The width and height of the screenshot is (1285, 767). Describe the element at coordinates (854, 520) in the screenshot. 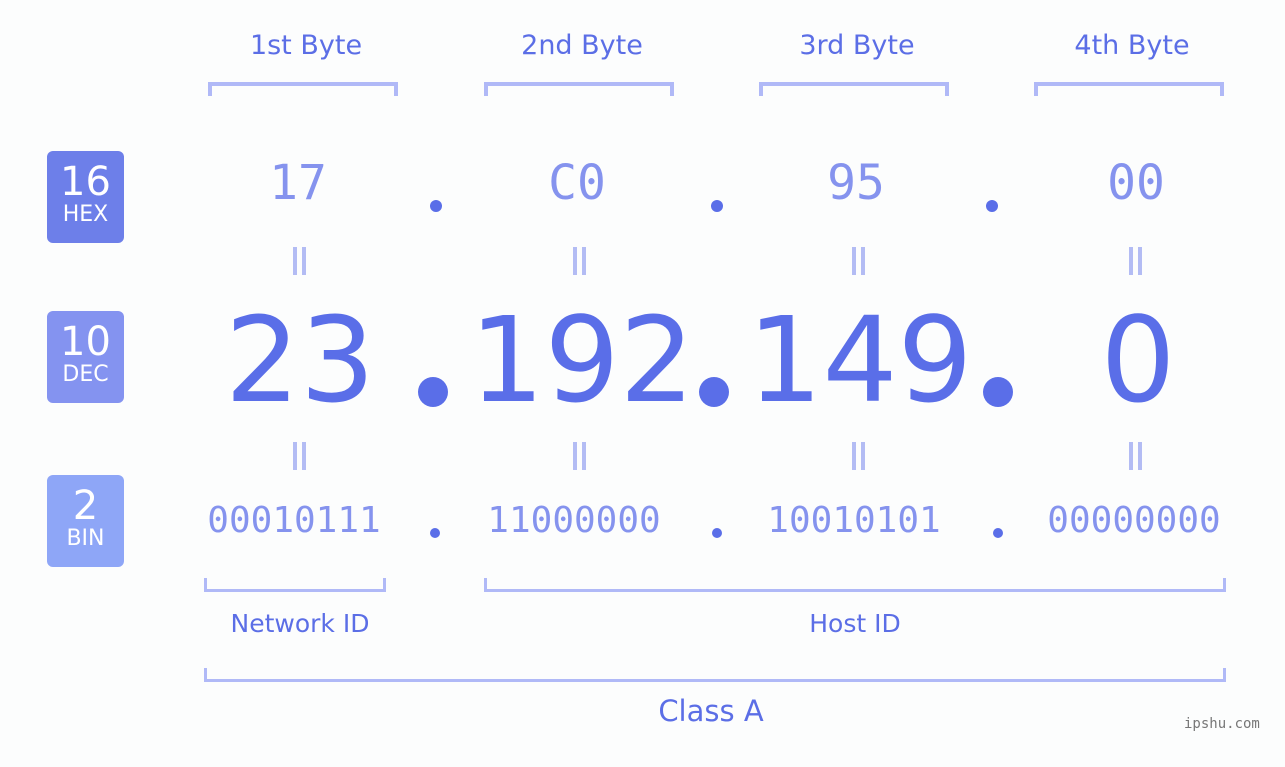

I see `bin-byte-3: 10010101` at that location.